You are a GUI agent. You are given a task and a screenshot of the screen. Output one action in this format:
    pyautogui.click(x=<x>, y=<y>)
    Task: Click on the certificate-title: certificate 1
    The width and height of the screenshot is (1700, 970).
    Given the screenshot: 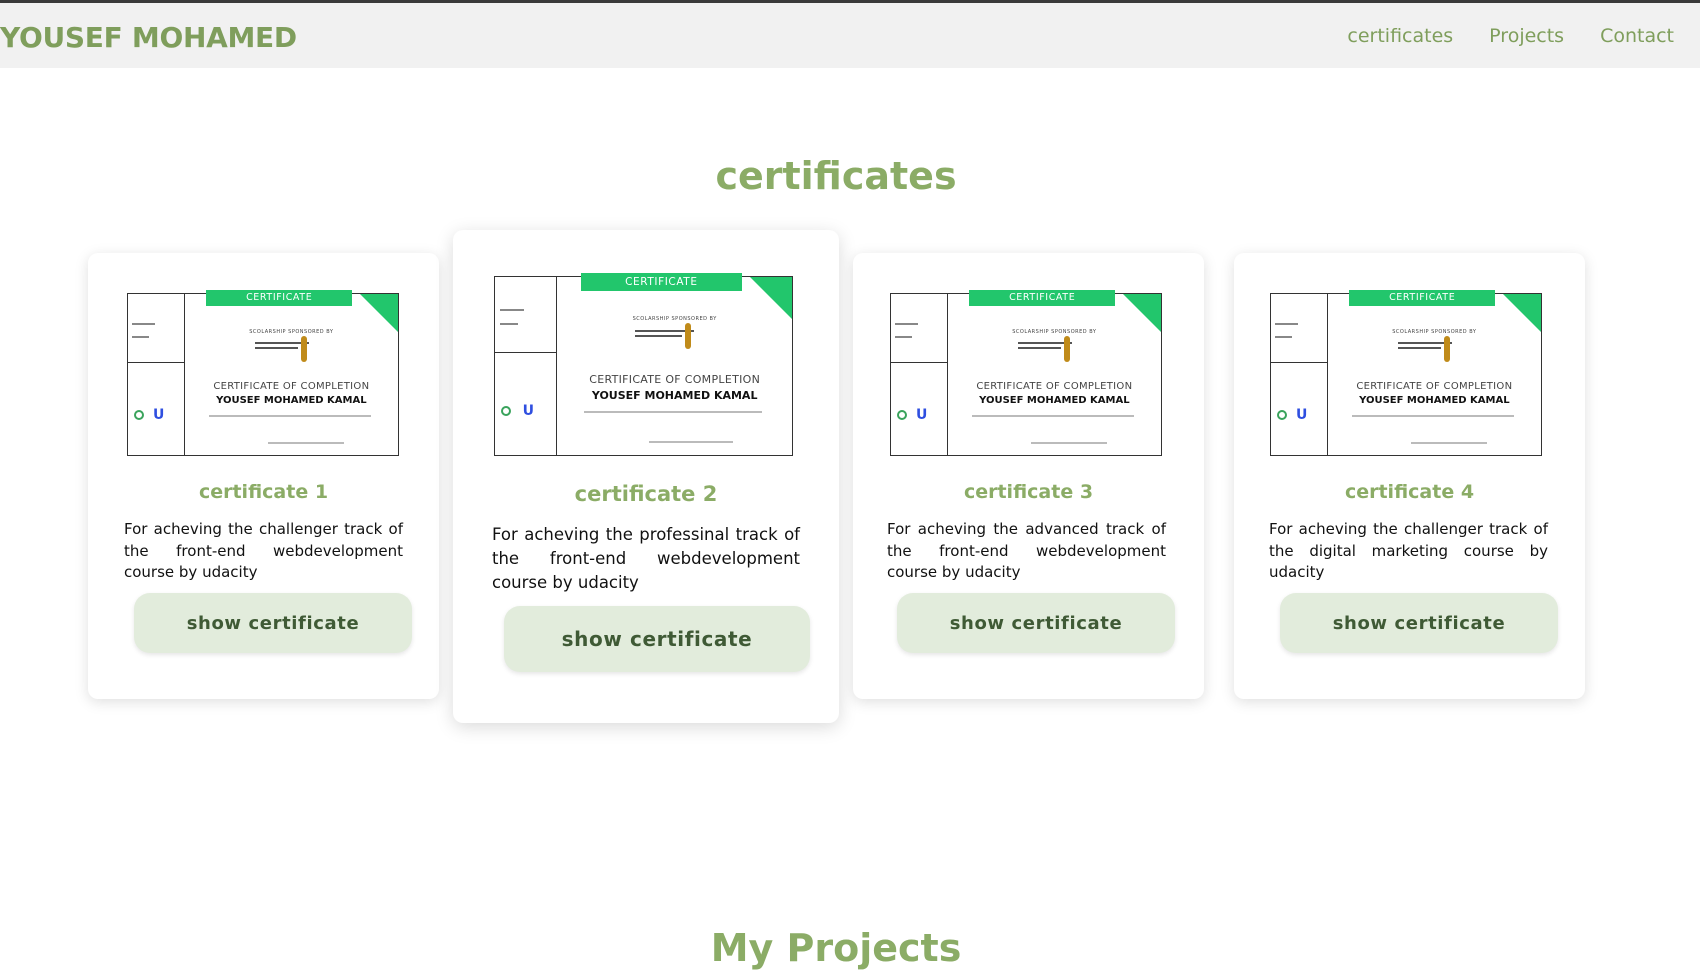 What is the action you would take?
    pyautogui.click(x=263, y=492)
    